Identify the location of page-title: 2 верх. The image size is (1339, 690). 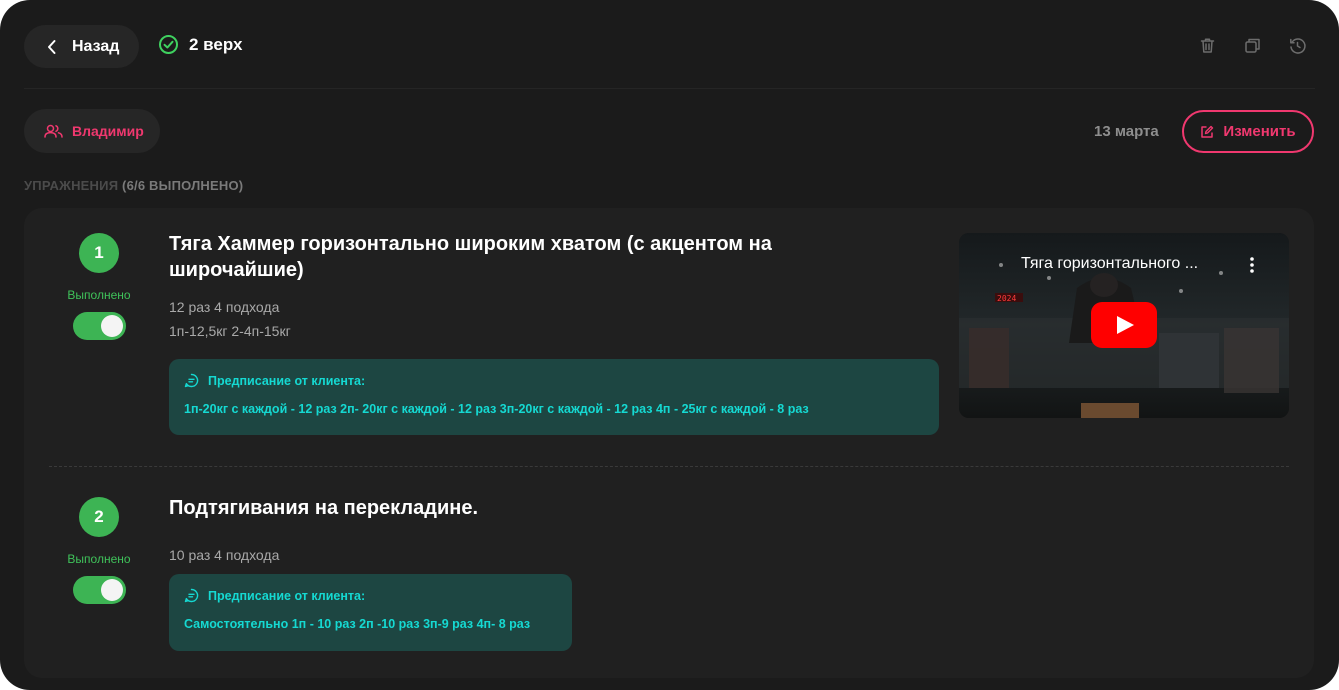
(216, 44).